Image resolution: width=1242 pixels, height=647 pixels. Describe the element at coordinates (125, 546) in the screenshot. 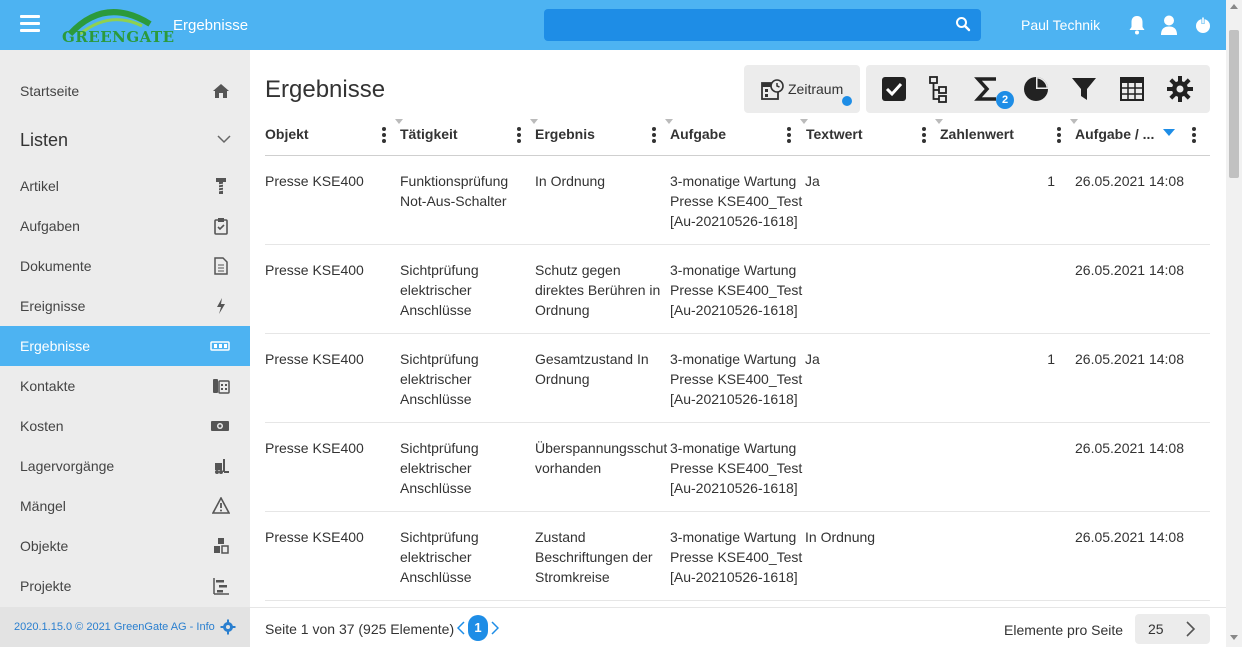

I see `sidebar-item-objekte: Objekte` at that location.